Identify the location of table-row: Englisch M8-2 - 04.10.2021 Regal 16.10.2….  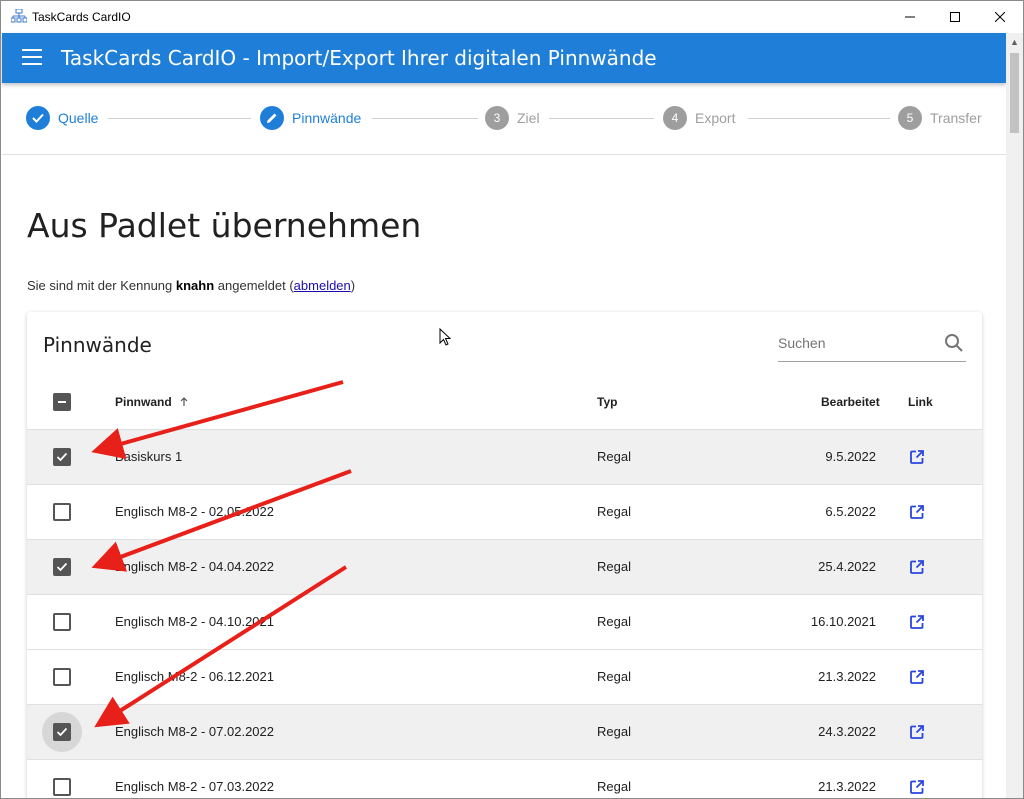
(504, 622).